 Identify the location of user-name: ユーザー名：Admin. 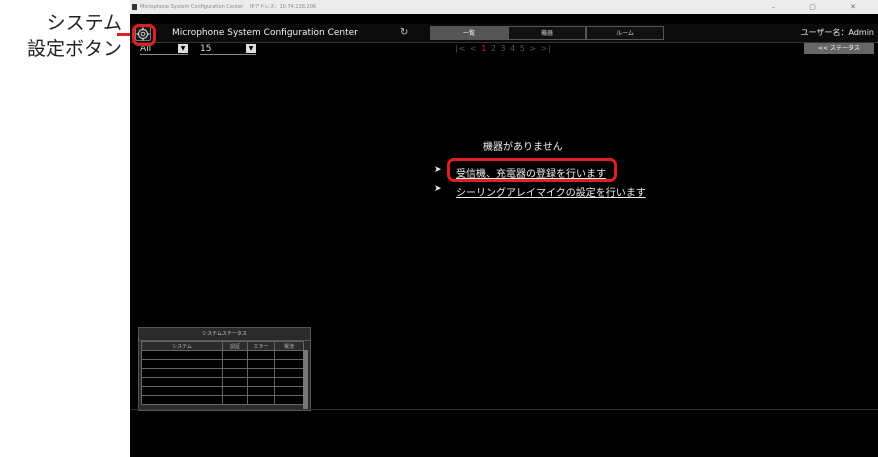
(837, 32).